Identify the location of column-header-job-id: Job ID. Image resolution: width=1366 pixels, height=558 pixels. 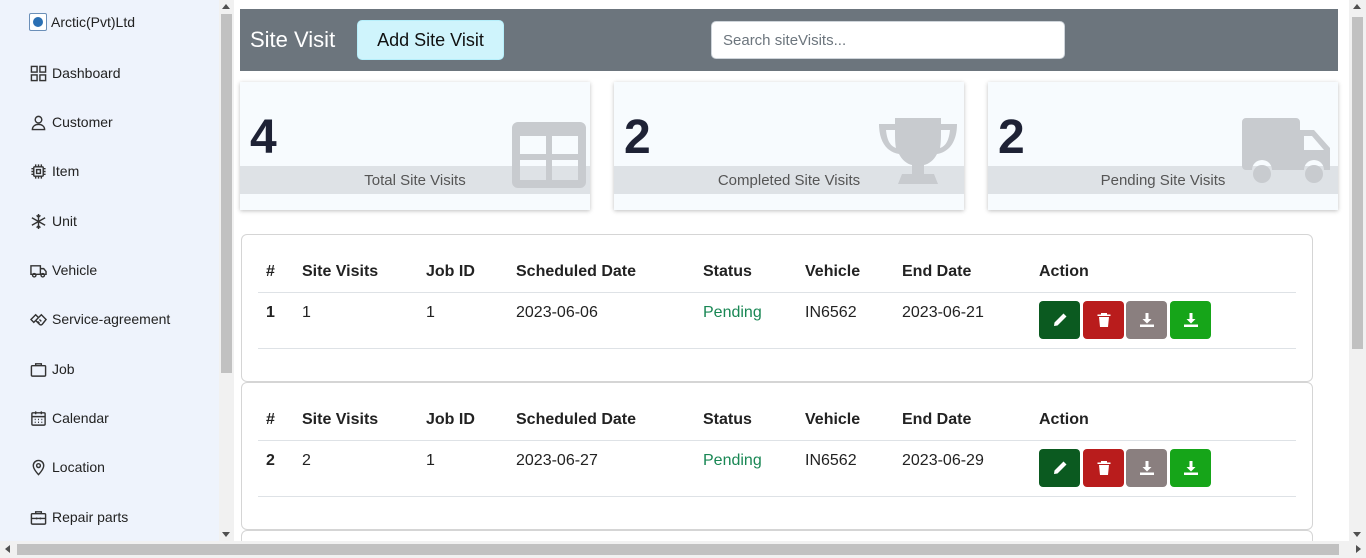
(450, 271).